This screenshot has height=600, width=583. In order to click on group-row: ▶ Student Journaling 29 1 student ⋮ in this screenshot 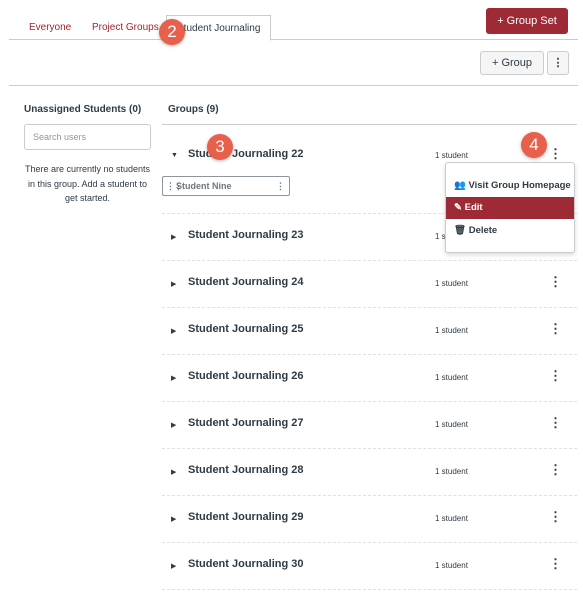, I will do `click(369, 519)`.